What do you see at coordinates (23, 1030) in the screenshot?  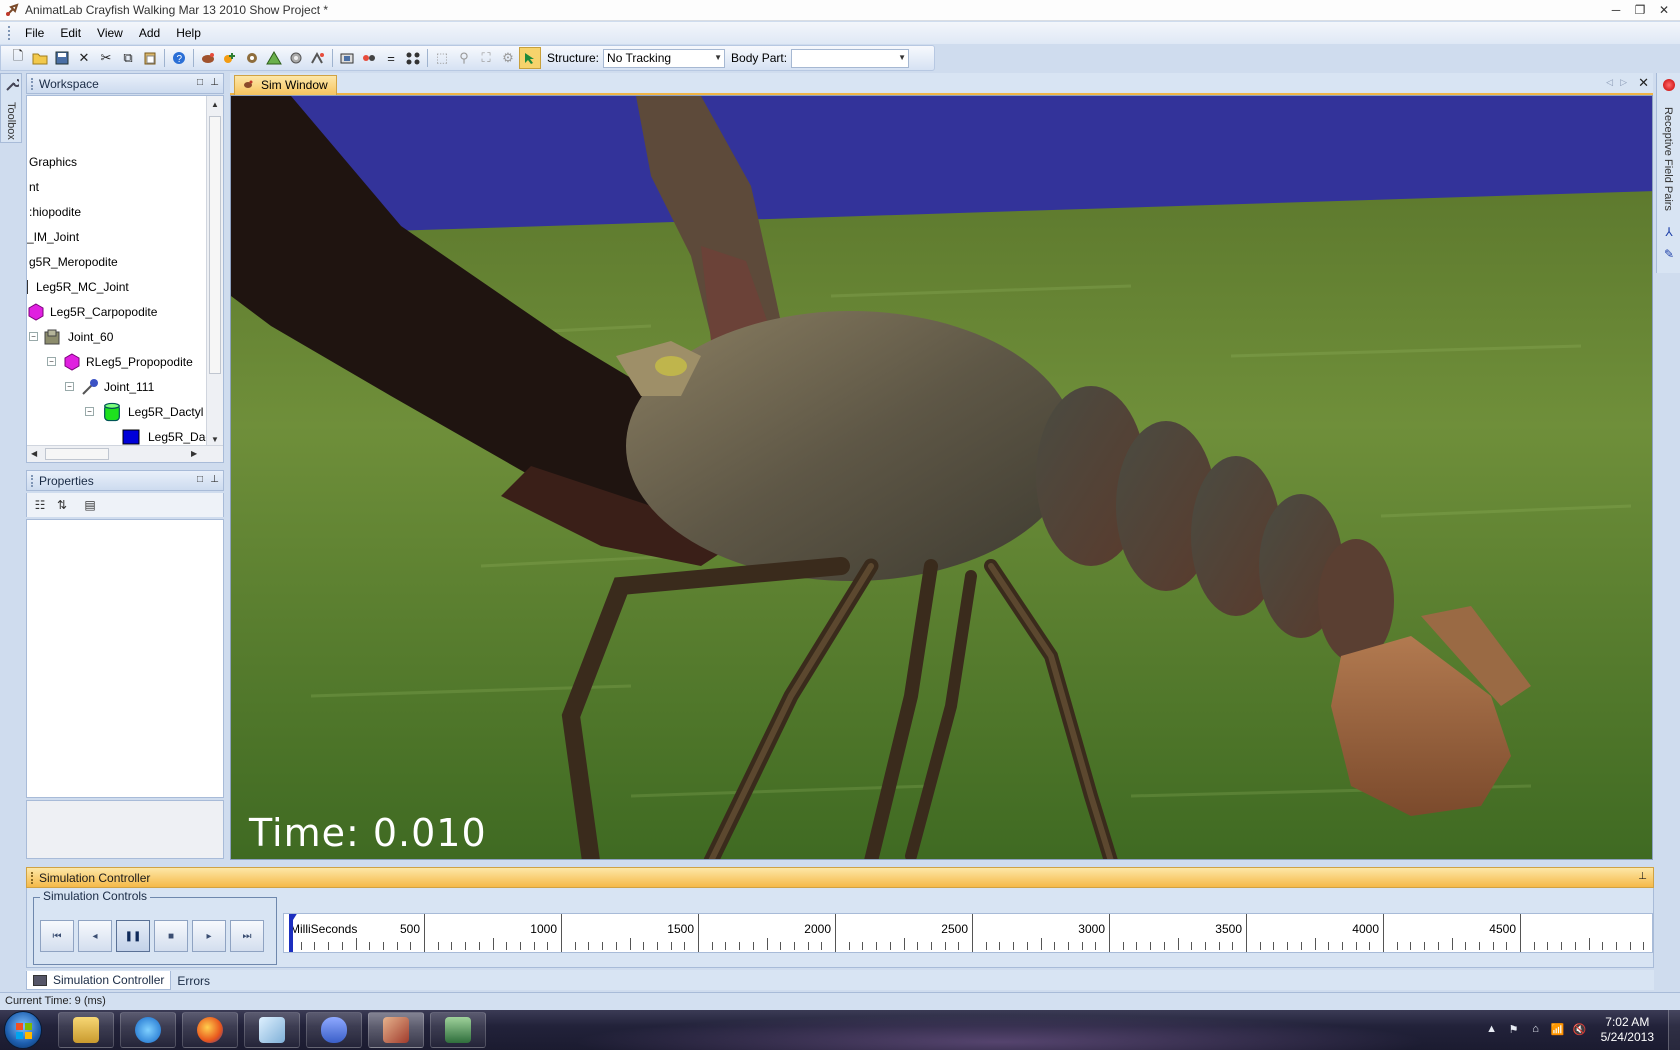 I see `start-button` at bounding box center [23, 1030].